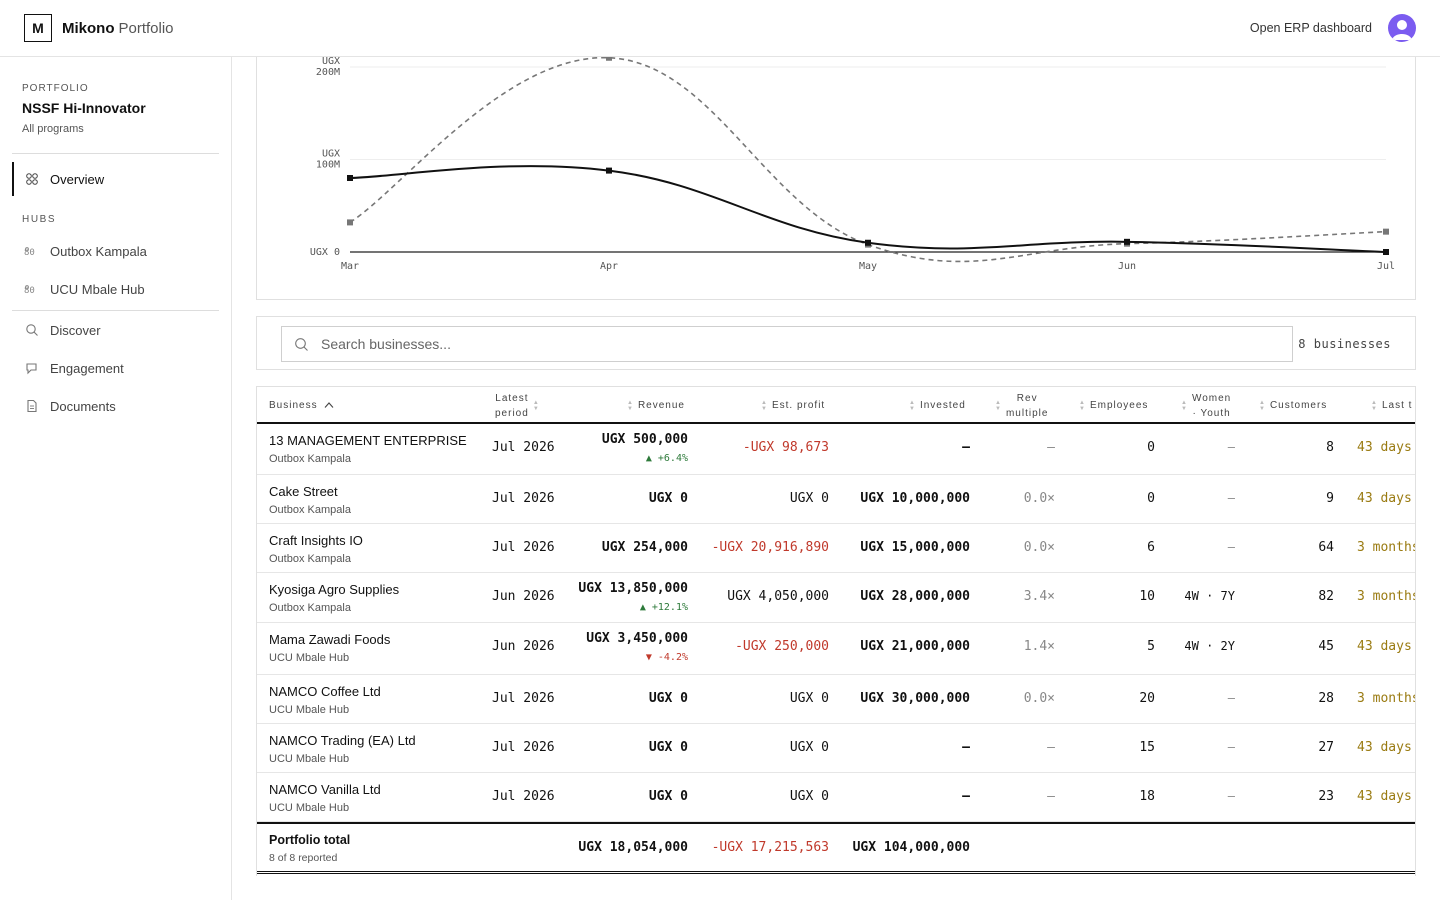  What do you see at coordinates (633, 588) in the screenshot?
I see `revenue-value: UGX 13,850,000` at bounding box center [633, 588].